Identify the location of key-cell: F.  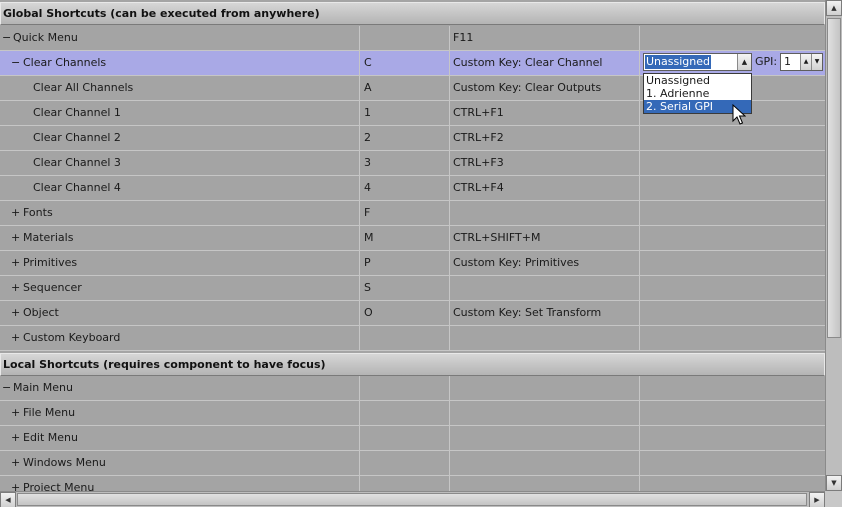
(405, 213).